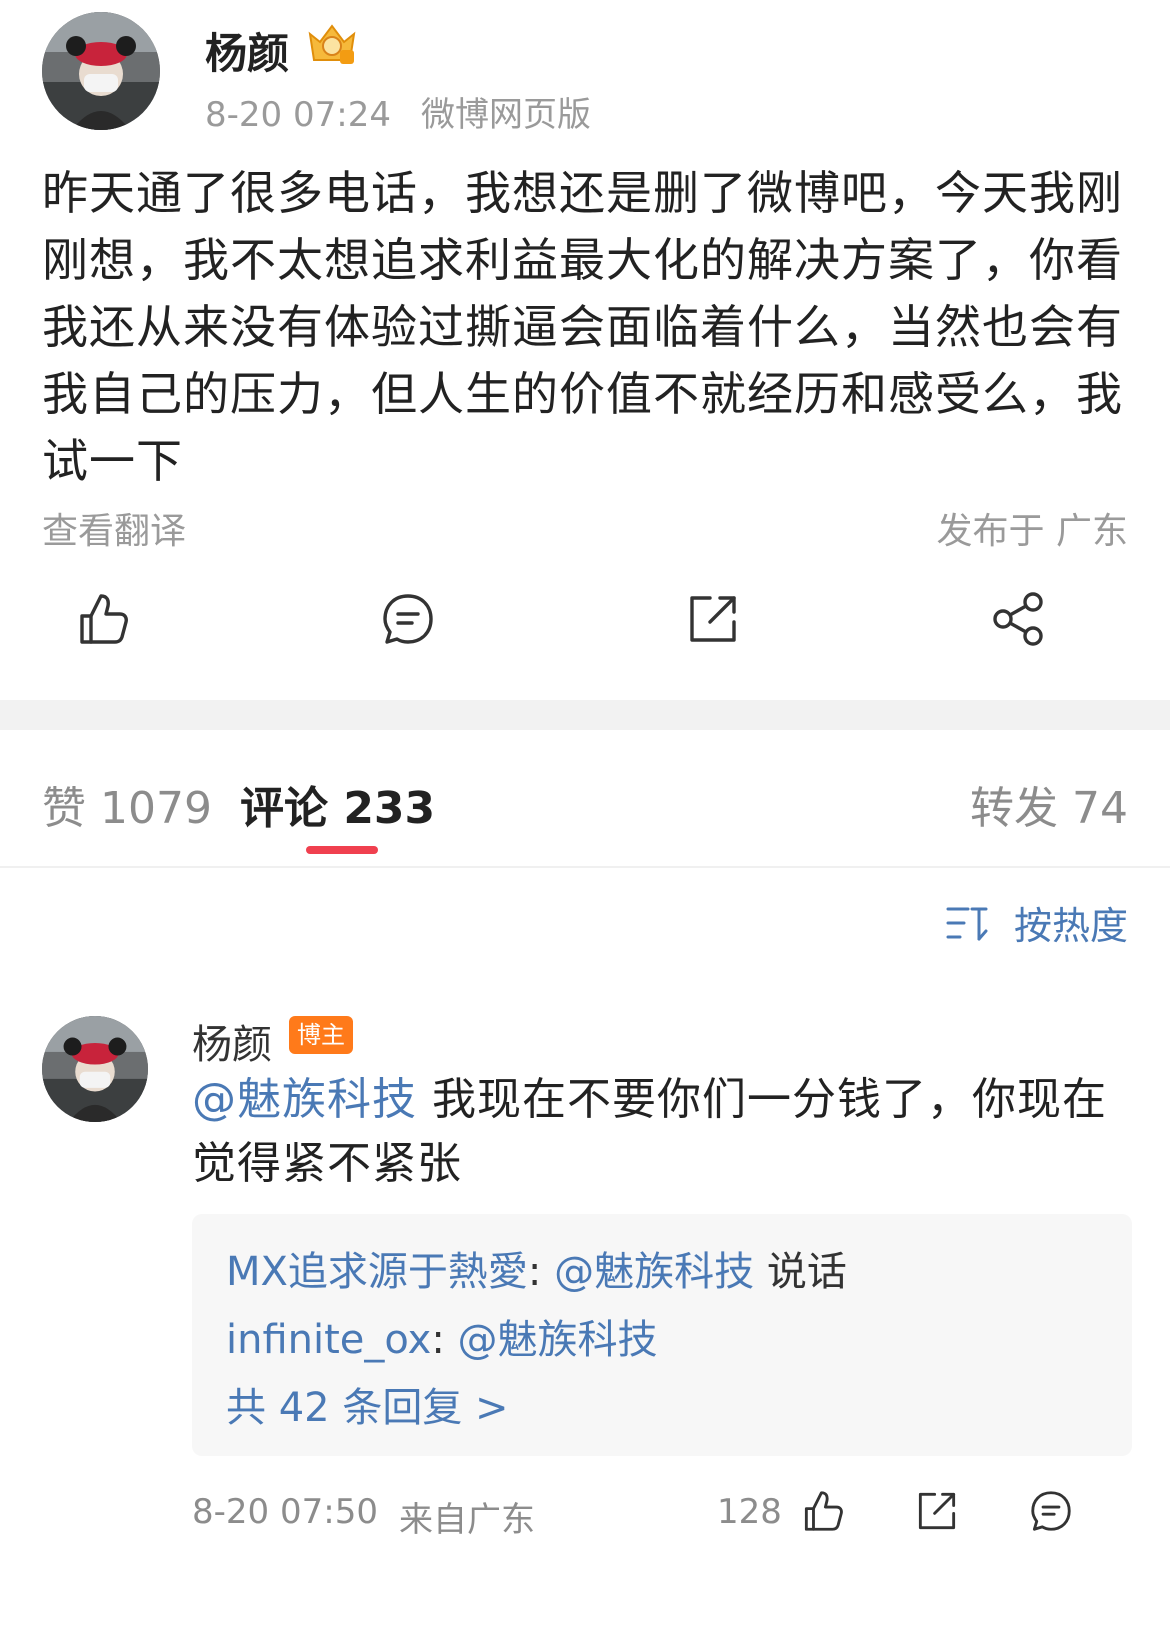  What do you see at coordinates (342, 850) in the screenshot?
I see `active-tab-indicator` at bounding box center [342, 850].